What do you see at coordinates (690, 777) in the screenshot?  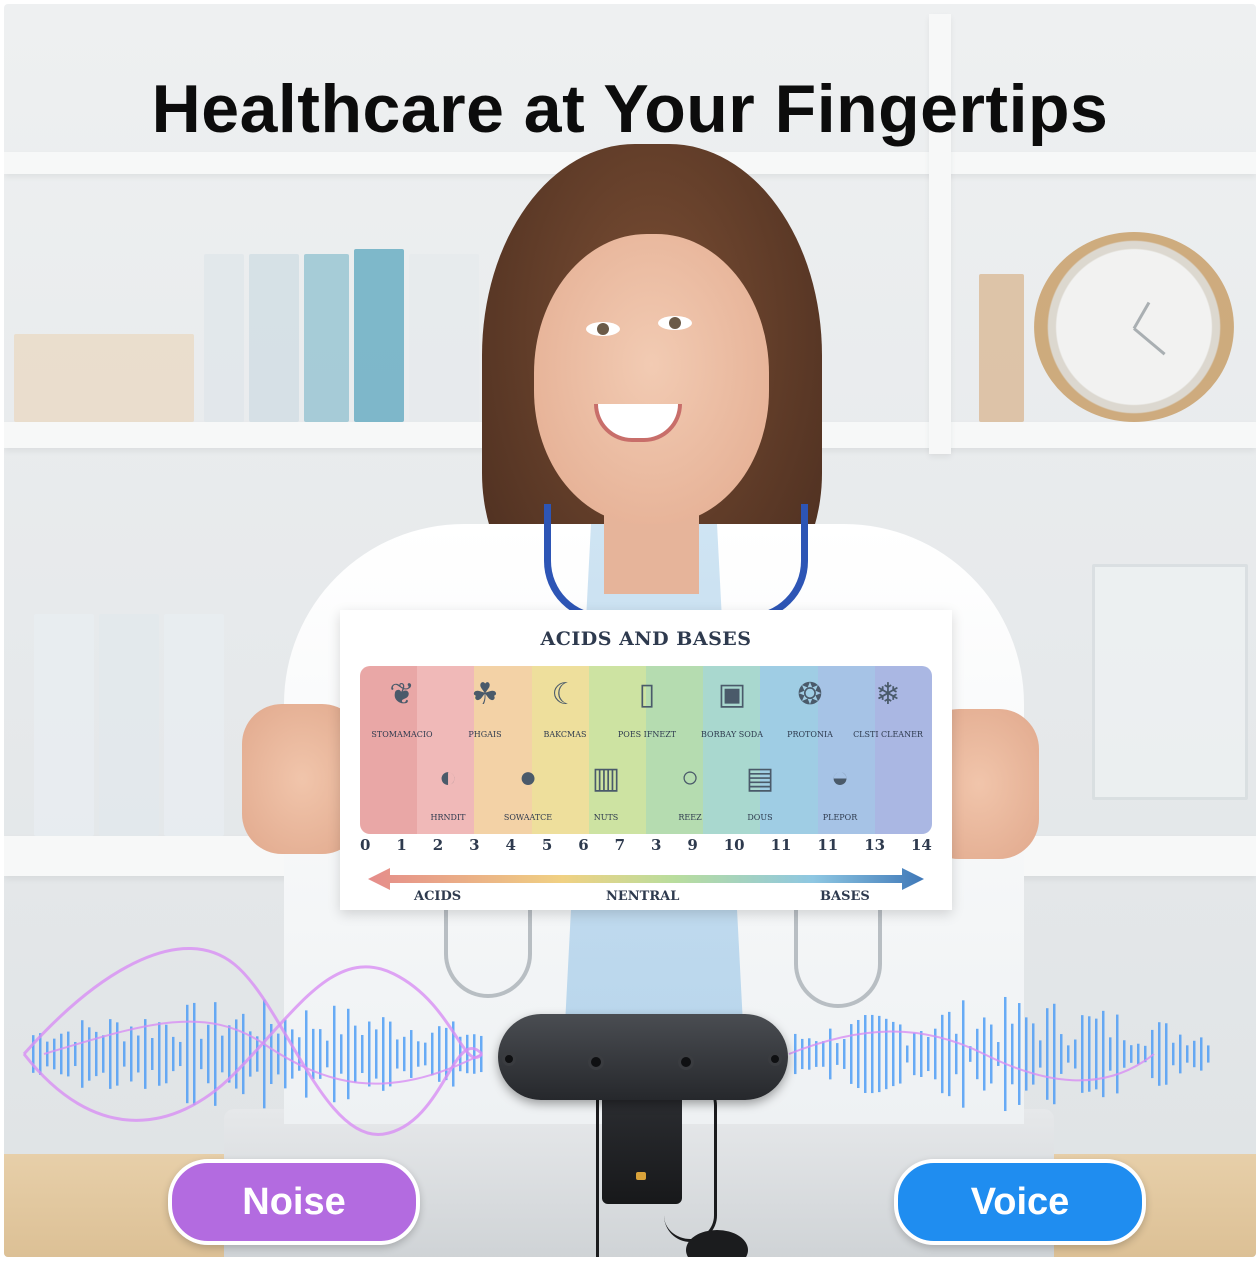 I see `eggs-icon: ○` at bounding box center [690, 777].